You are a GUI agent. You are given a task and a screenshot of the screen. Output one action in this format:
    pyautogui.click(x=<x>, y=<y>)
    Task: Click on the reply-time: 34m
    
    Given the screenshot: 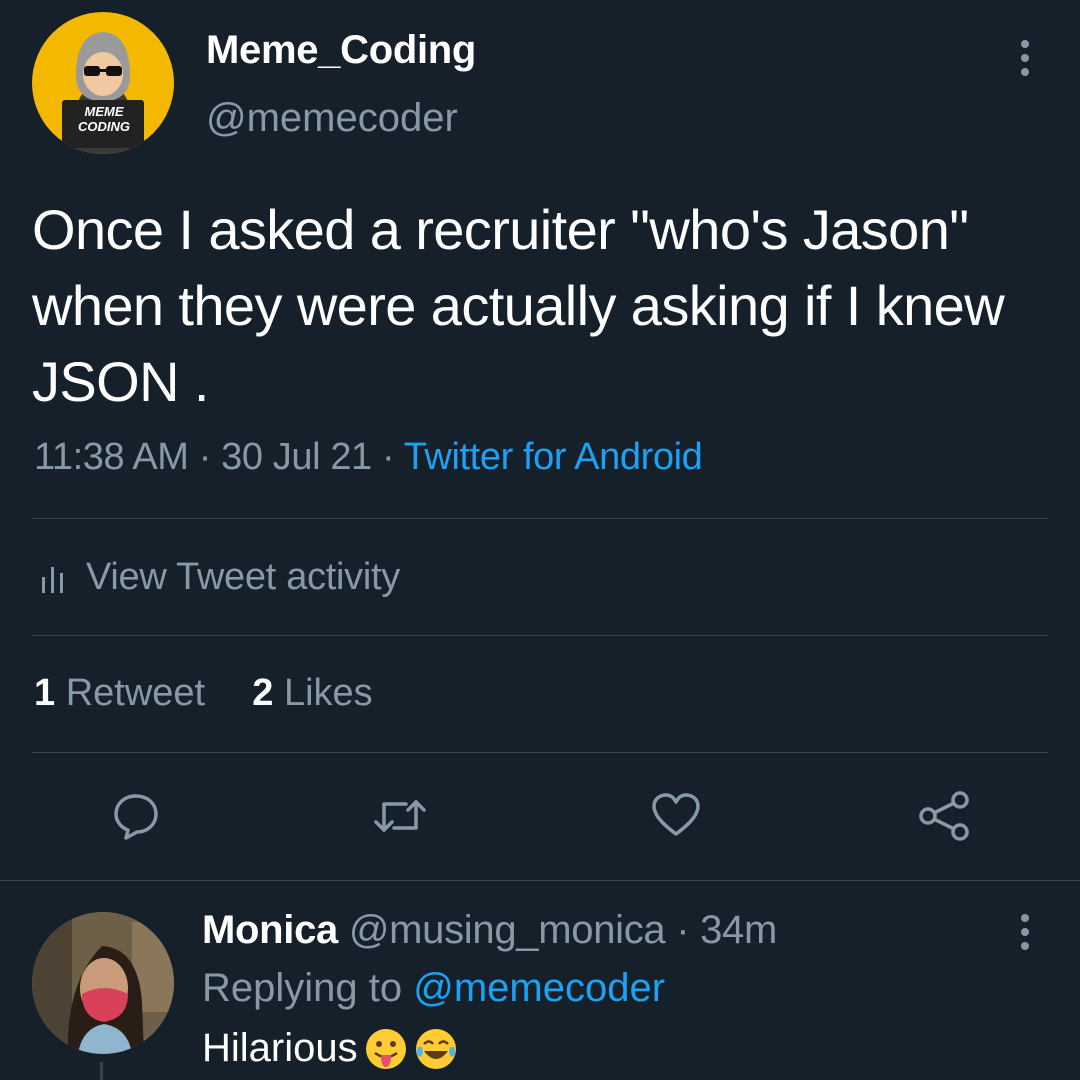 What is the action you would take?
    pyautogui.click(x=738, y=930)
    